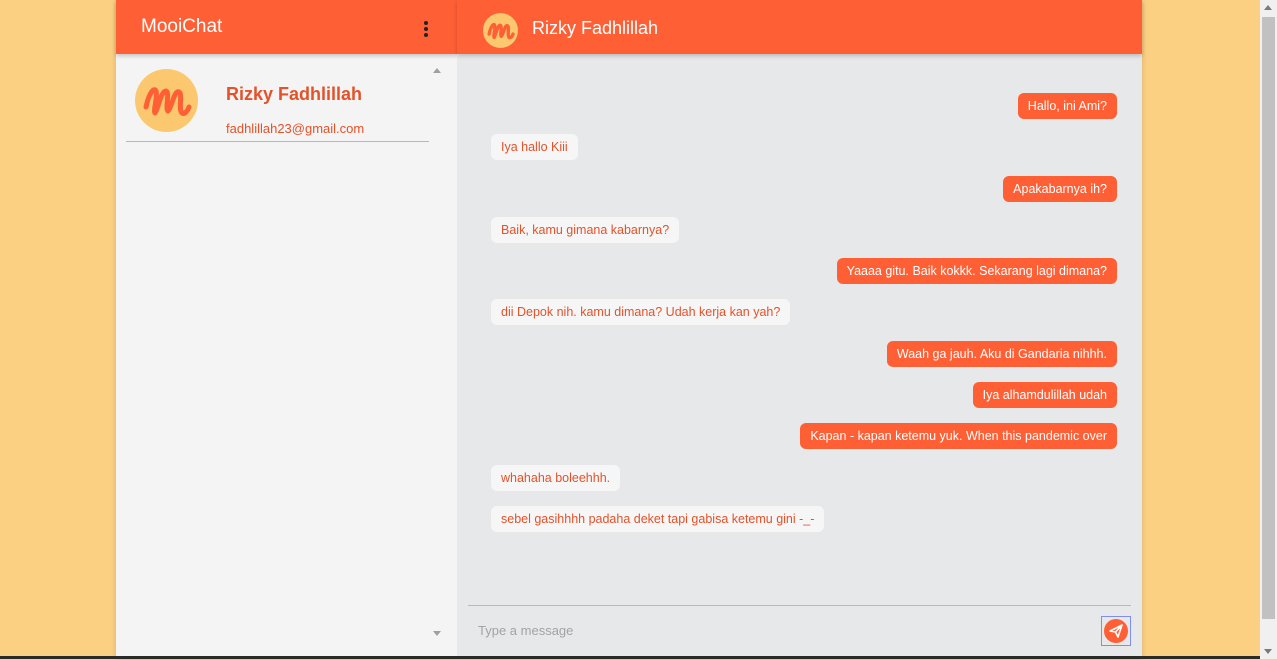 The height and width of the screenshot is (660, 1277). What do you see at coordinates (534, 147) in the screenshot?
I see `message-incoming: Iya hallo Kiii` at bounding box center [534, 147].